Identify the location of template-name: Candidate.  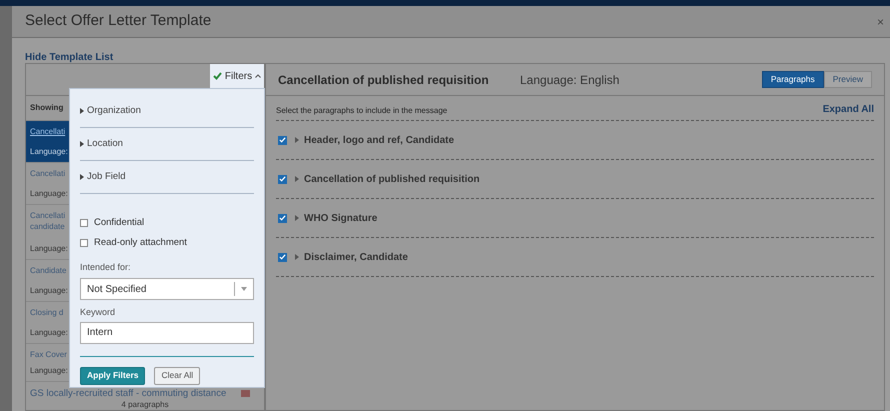
(48, 270).